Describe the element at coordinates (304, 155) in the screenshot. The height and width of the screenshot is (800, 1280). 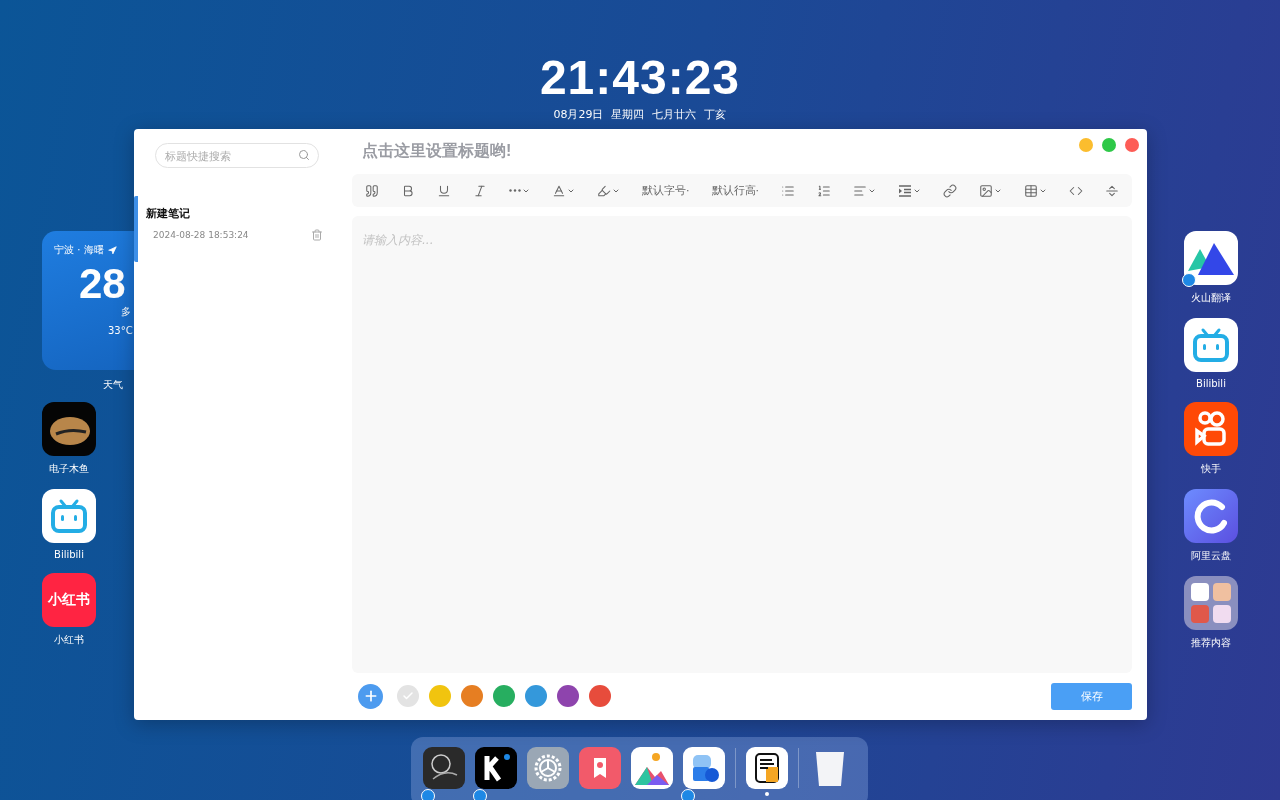
I see `search-icon` at that location.